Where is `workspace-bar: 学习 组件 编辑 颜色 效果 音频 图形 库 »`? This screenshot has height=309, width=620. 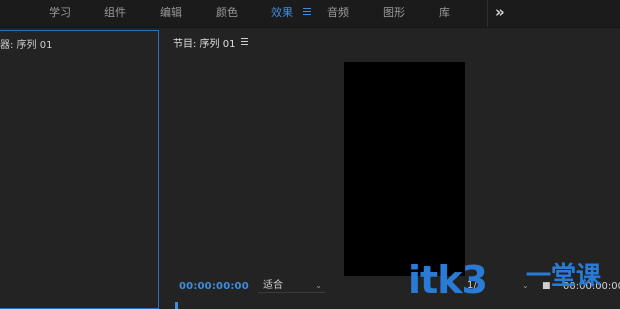 workspace-bar: 学习 组件 编辑 颜色 效果 音频 图形 库 » is located at coordinates (310, 14).